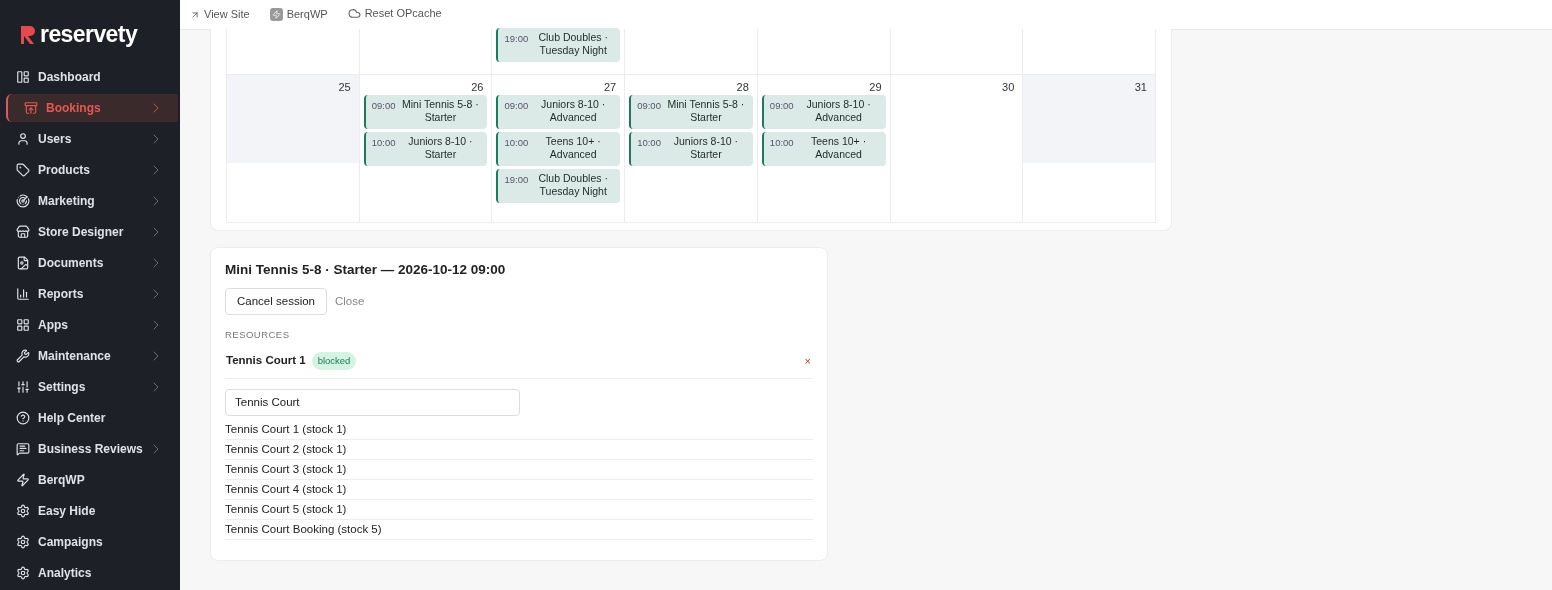 The height and width of the screenshot is (590, 1552). I want to click on sidebar-item: Bookings, so click(92, 108).